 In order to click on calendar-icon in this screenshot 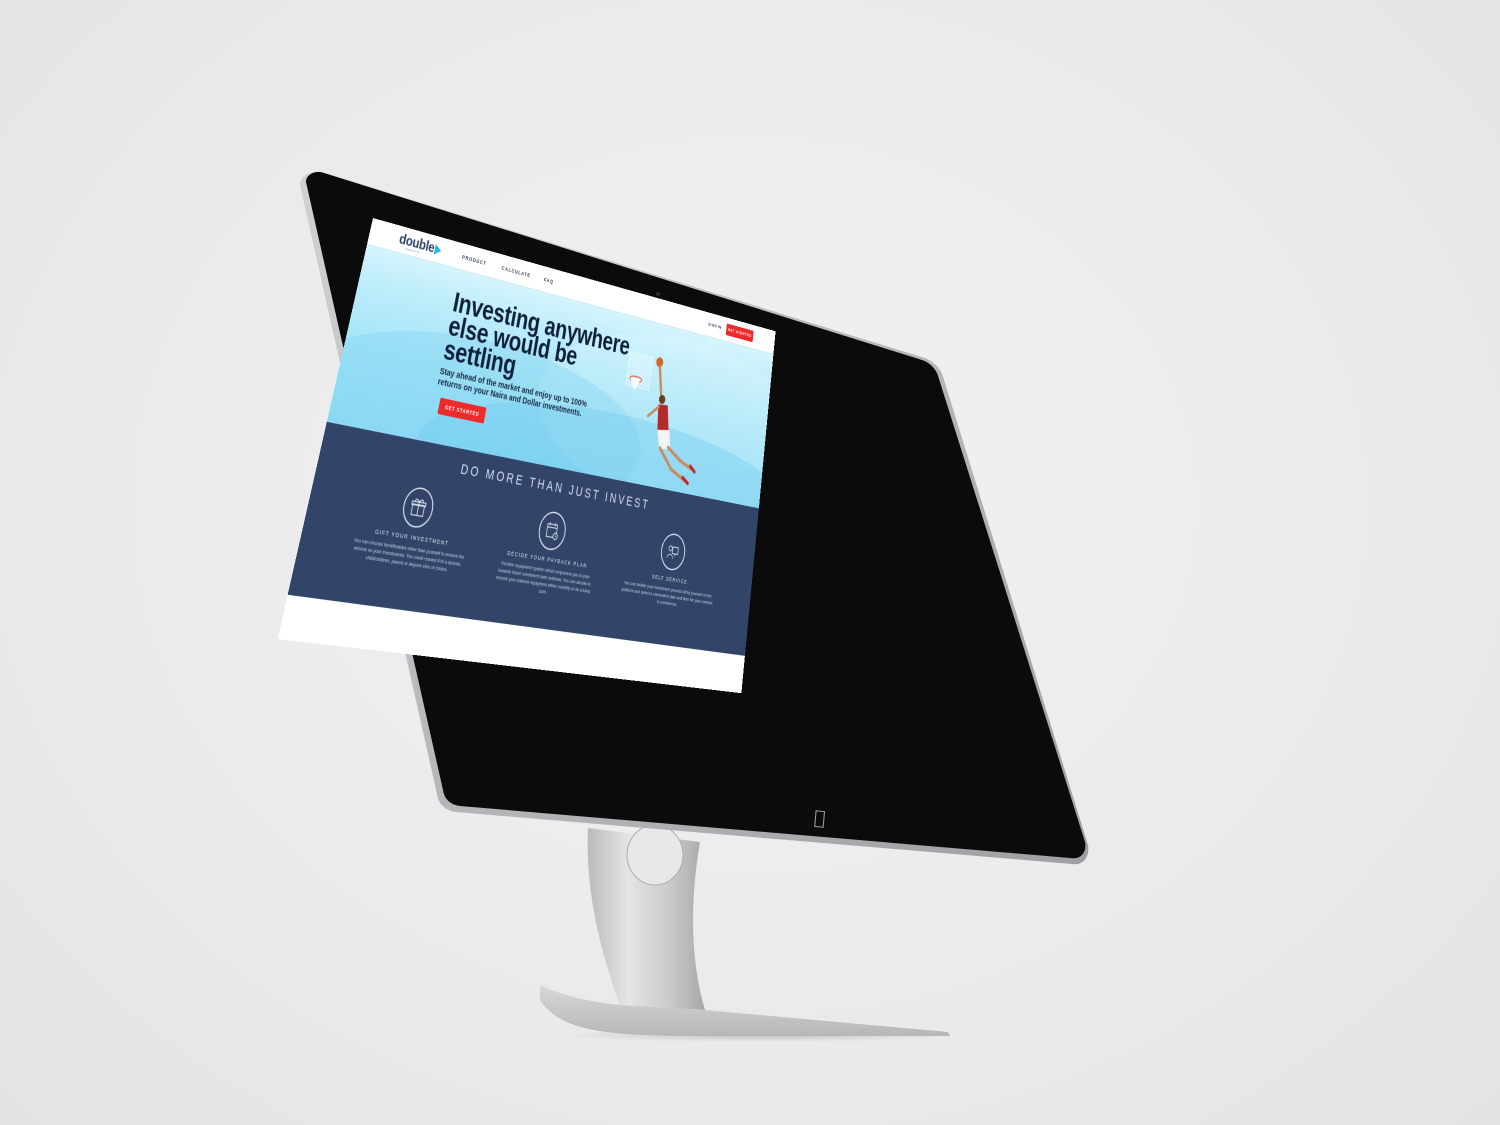, I will do `click(552, 531)`.